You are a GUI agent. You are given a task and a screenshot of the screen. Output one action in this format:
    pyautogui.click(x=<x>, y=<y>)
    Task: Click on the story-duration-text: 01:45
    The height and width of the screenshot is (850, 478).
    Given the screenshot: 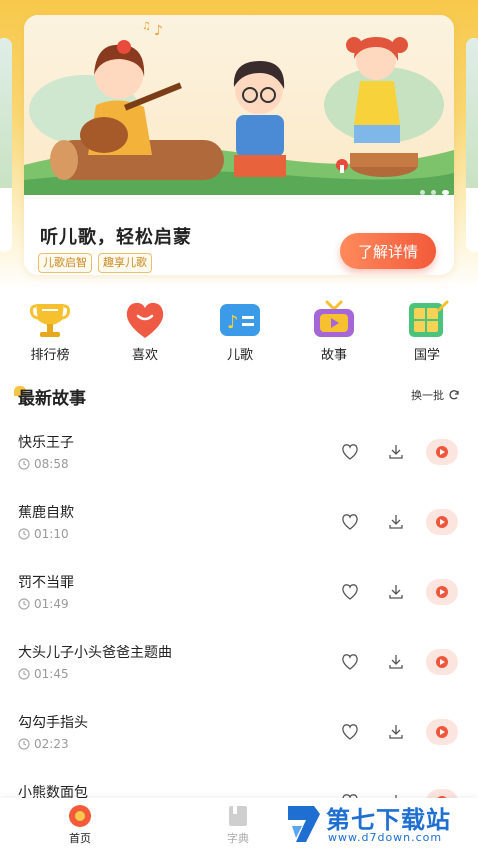 What is the action you would take?
    pyautogui.click(x=51, y=674)
    